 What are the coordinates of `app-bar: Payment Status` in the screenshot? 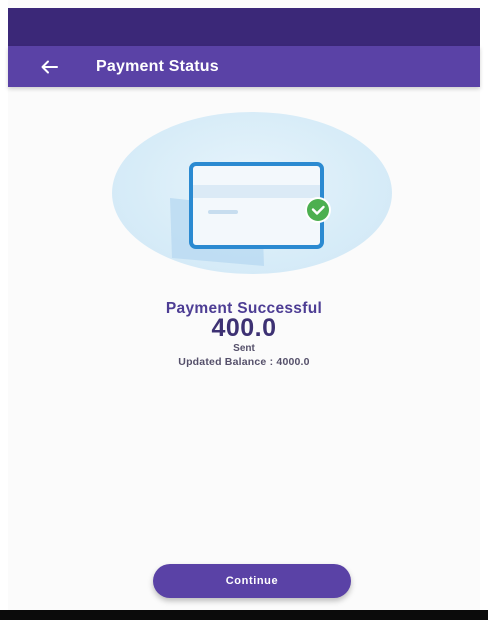 It's located at (244, 66).